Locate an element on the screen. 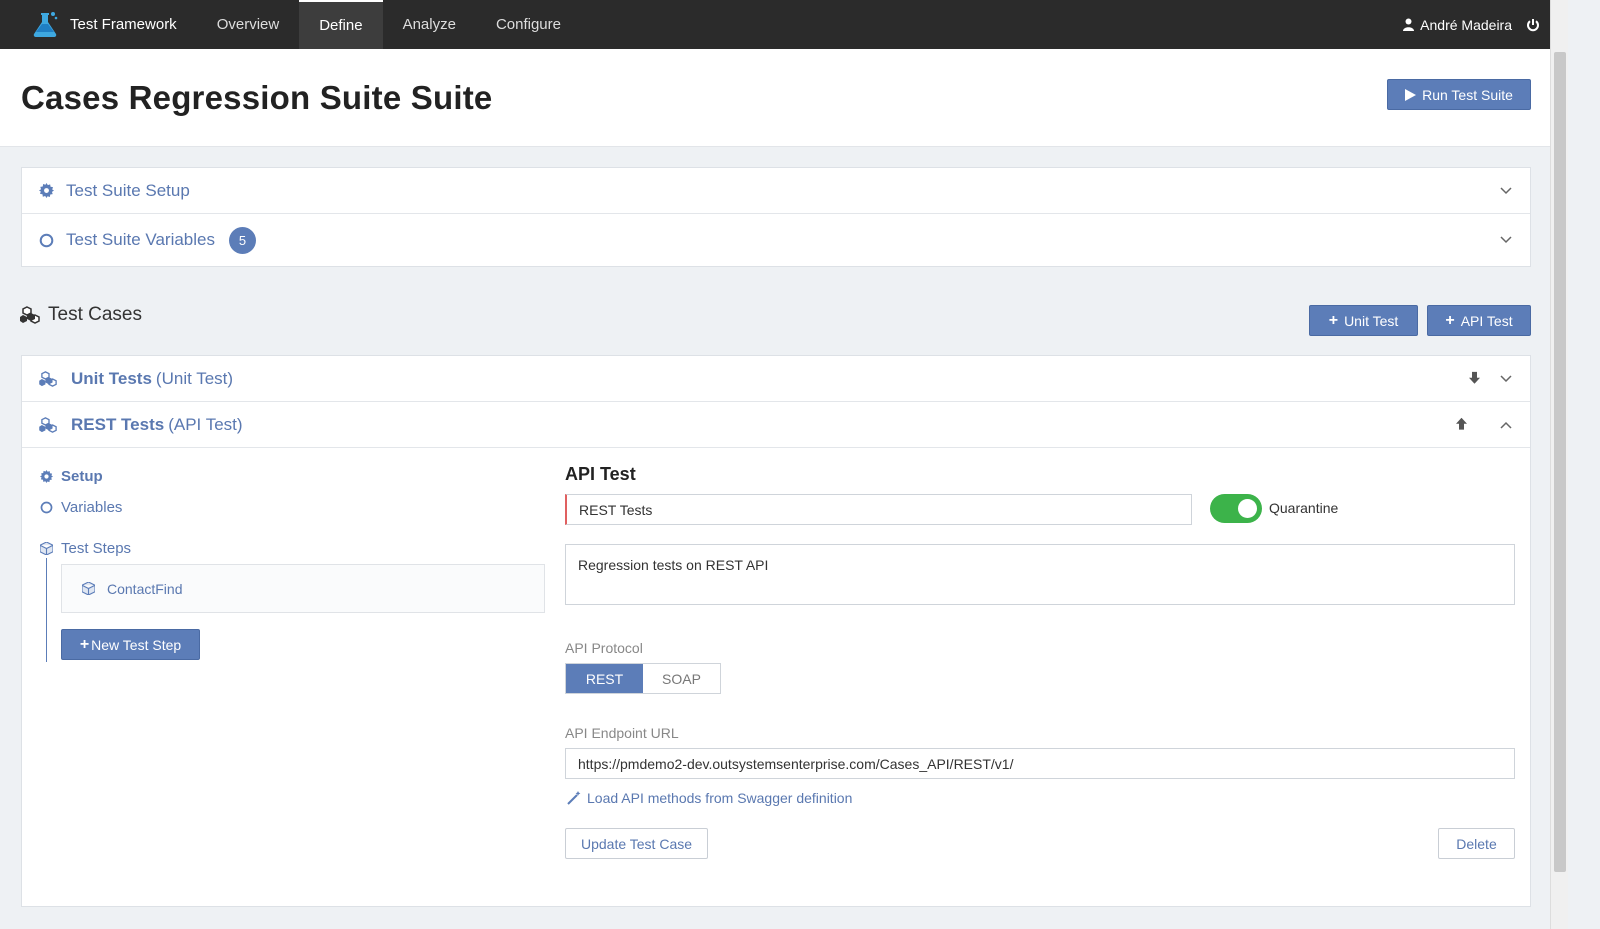  chevron-up-icon is located at coordinates (1506, 425).